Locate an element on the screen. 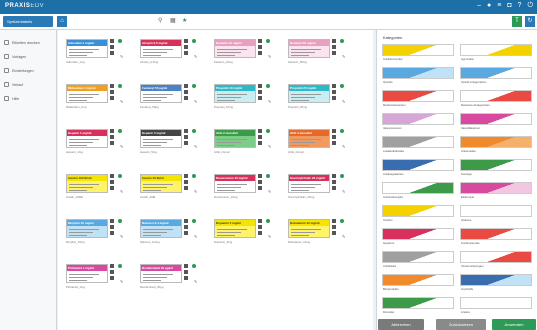 This screenshot has width=537, height=330. selected-category-chip: Spritzenlabels is located at coordinates (28, 21).